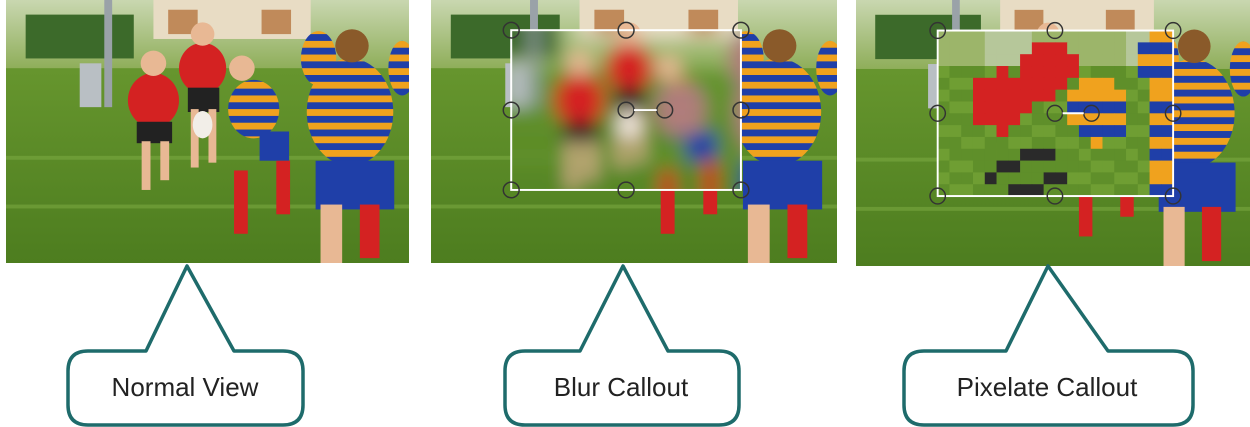 The image size is (1250, 427). Describe the element at coordinates (1047, 387) in the screenshot. I see `pixelate-callout-label: Pixelate Callout` at that location.